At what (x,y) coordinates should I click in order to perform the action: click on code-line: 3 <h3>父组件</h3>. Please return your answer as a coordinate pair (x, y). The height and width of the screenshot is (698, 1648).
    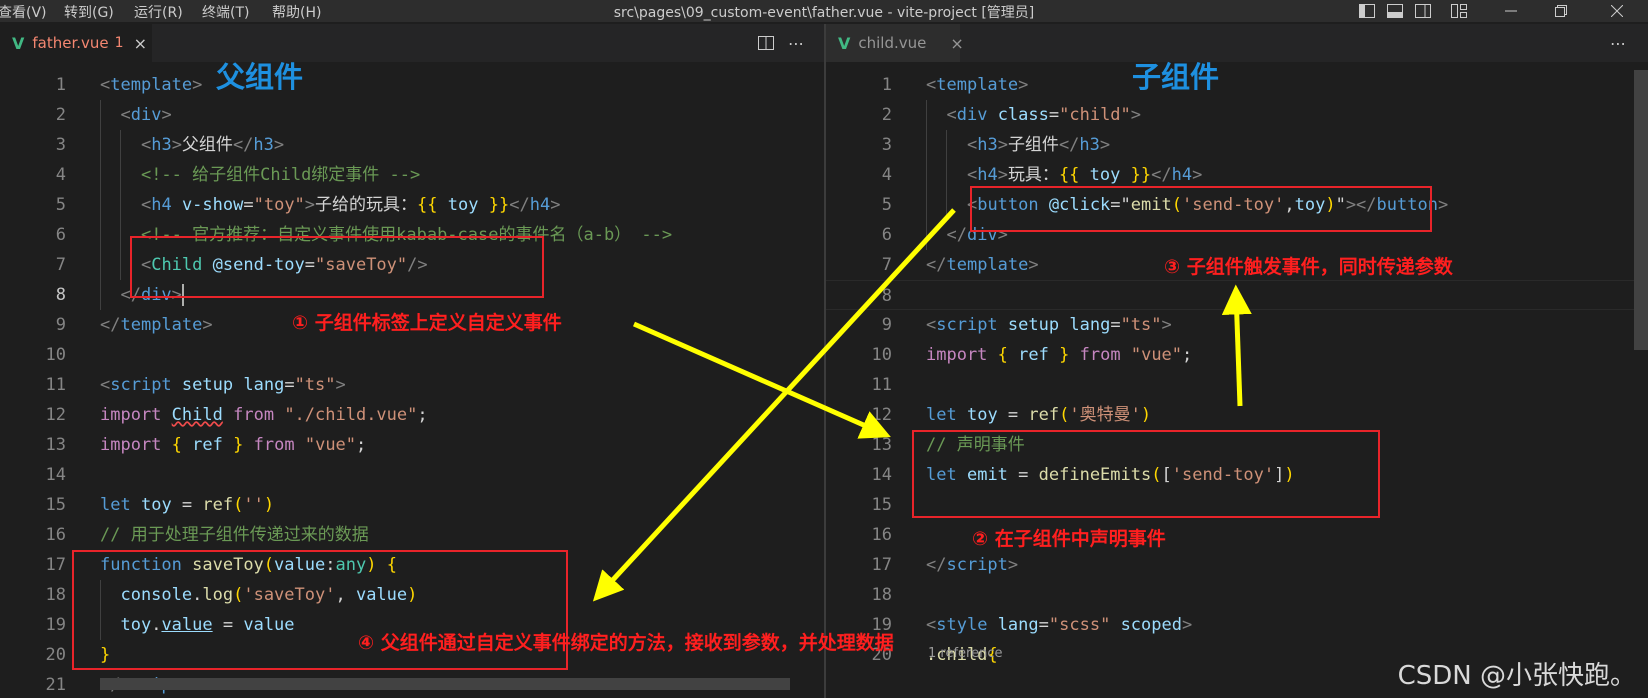
    Looking at the image, I should click on (412, 145).